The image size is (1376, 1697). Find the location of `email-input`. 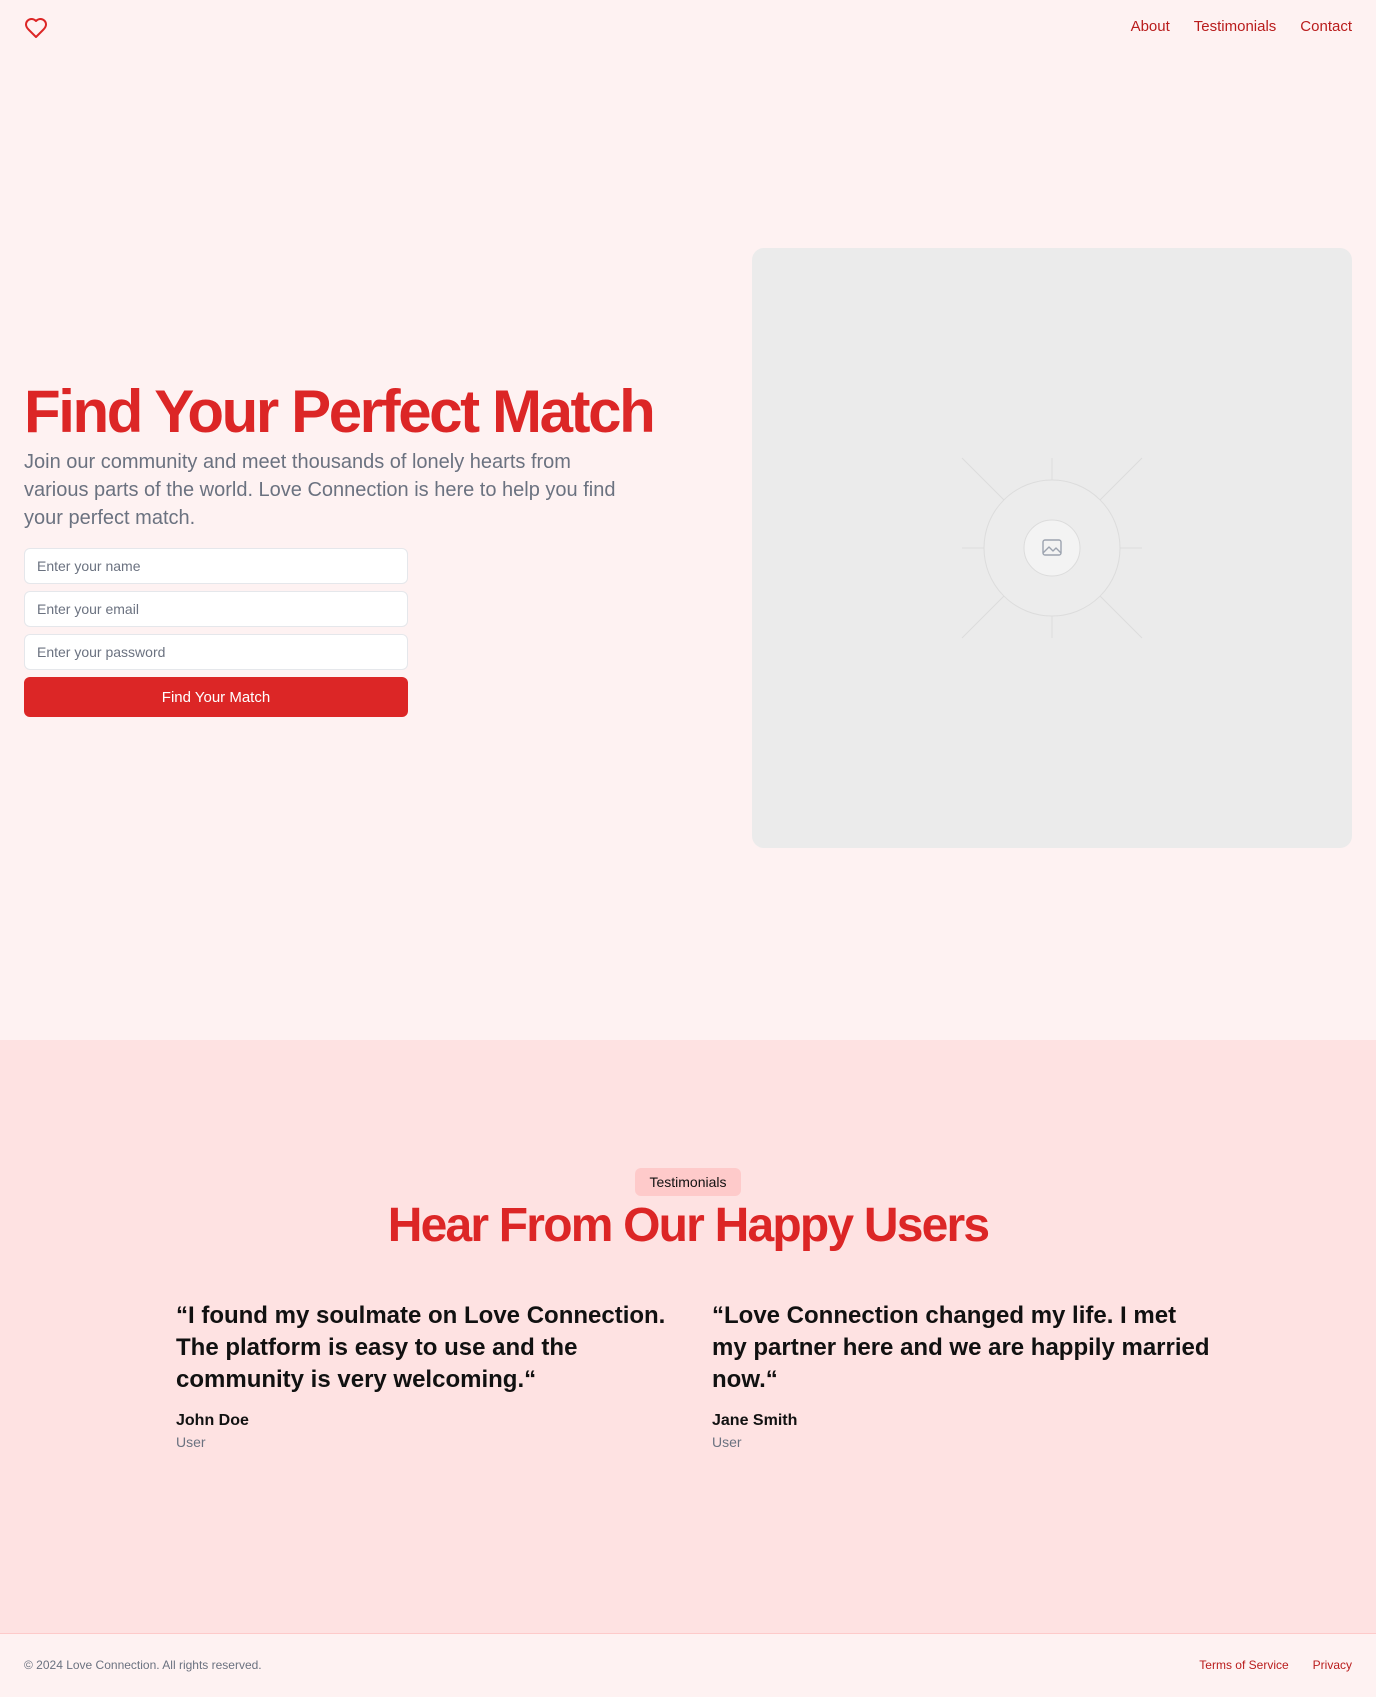

email-input is located at coordinates (216, 609).